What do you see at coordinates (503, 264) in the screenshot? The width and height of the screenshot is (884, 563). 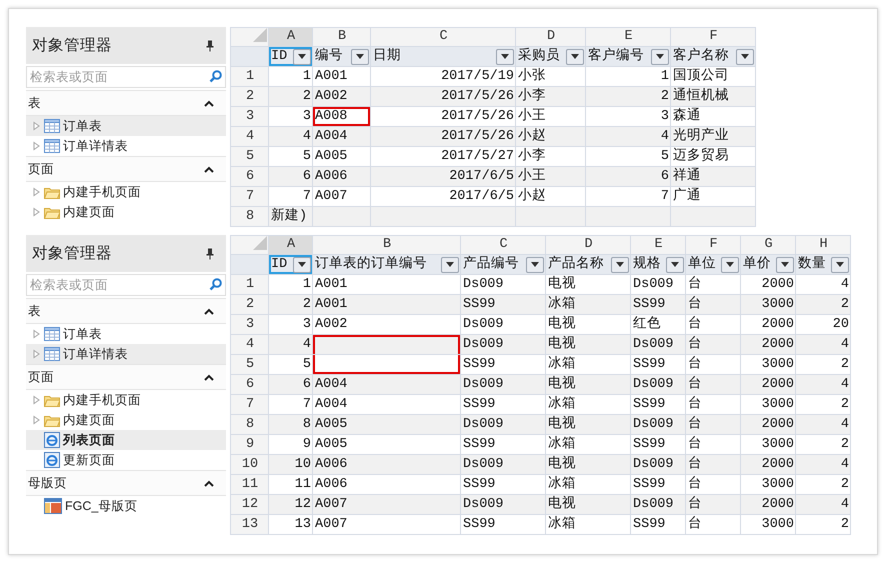 I see `field-header: 产品编号` at bounding box center [503, 264].